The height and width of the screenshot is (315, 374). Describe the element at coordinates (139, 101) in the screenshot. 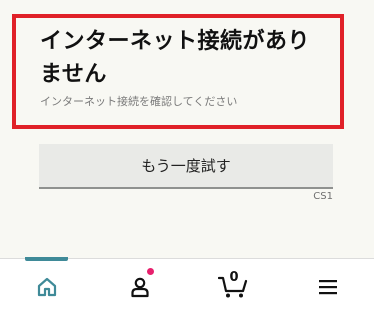

I see `error-subtitle: インターネット接続を確認してください` at that location.